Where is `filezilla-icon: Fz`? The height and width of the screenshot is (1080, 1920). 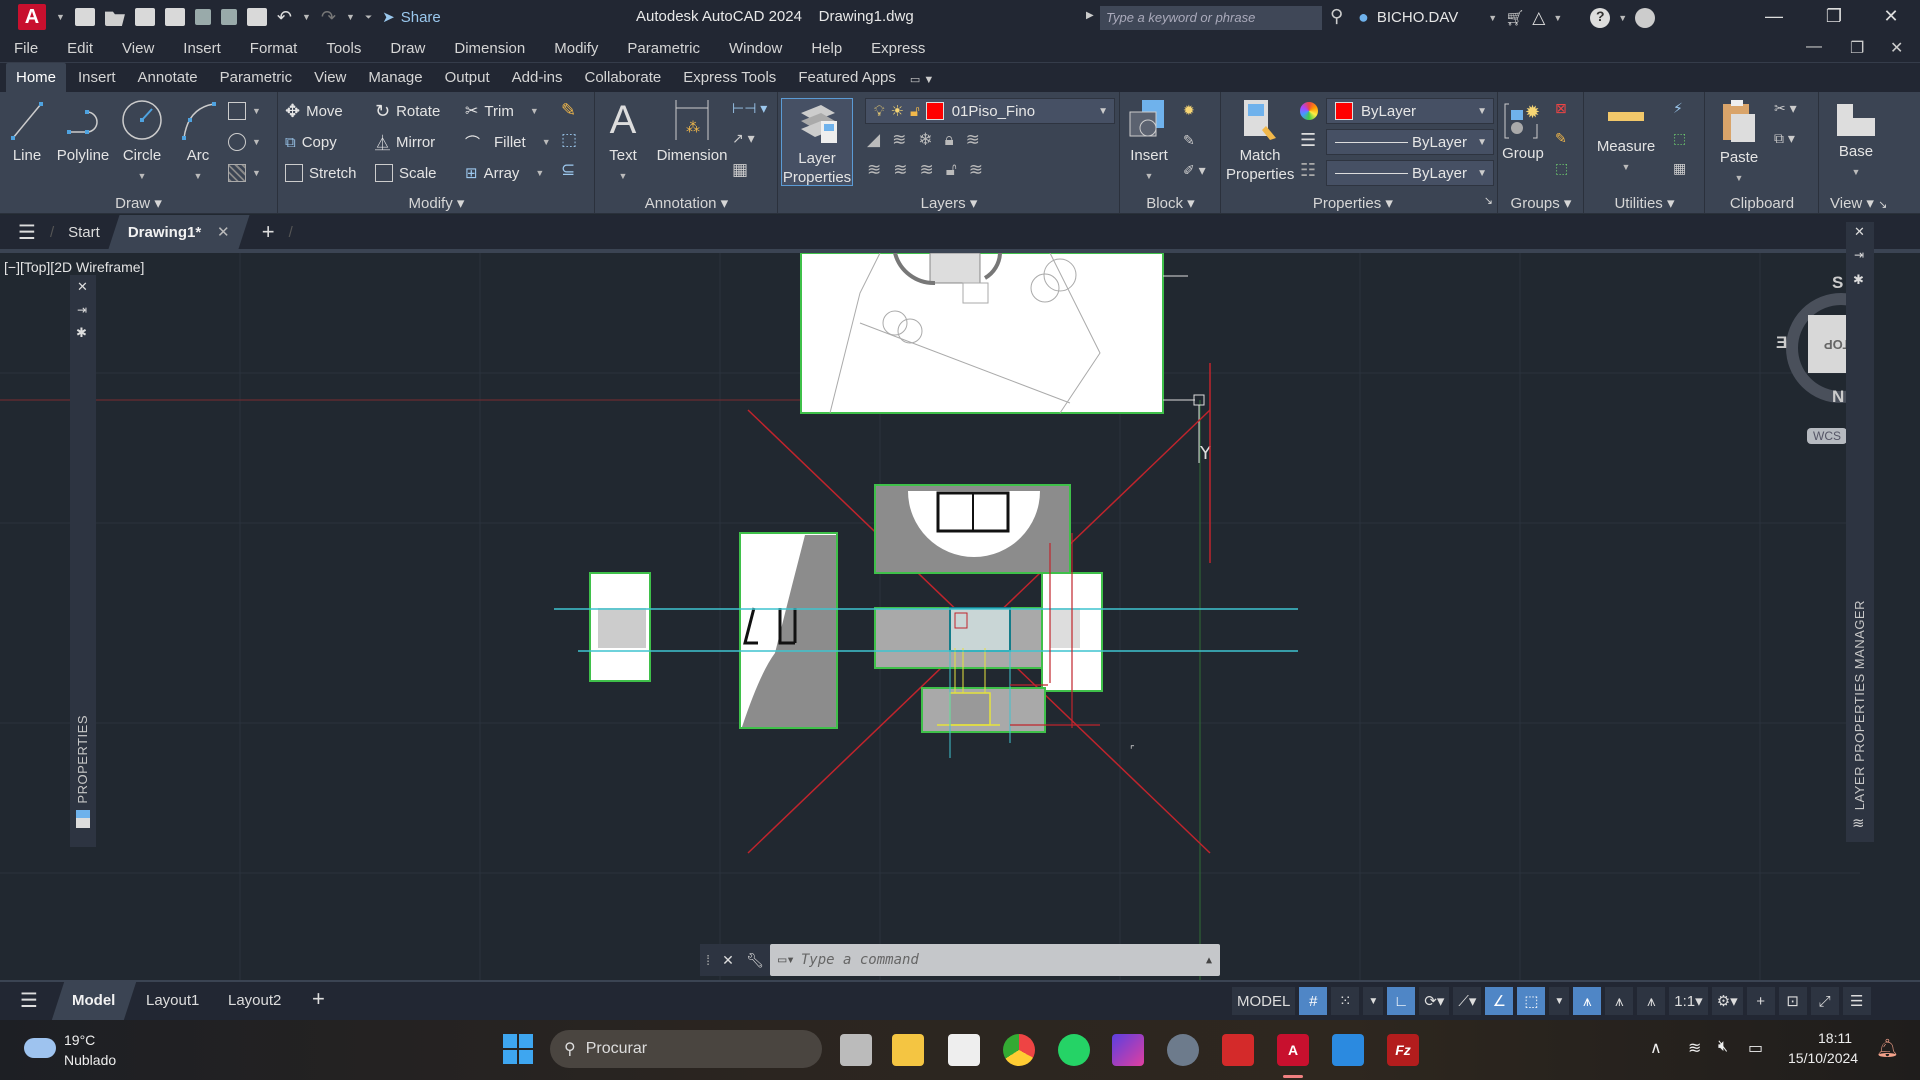
filezilla-icon: Fz is located at coordinates (1403, 1050).